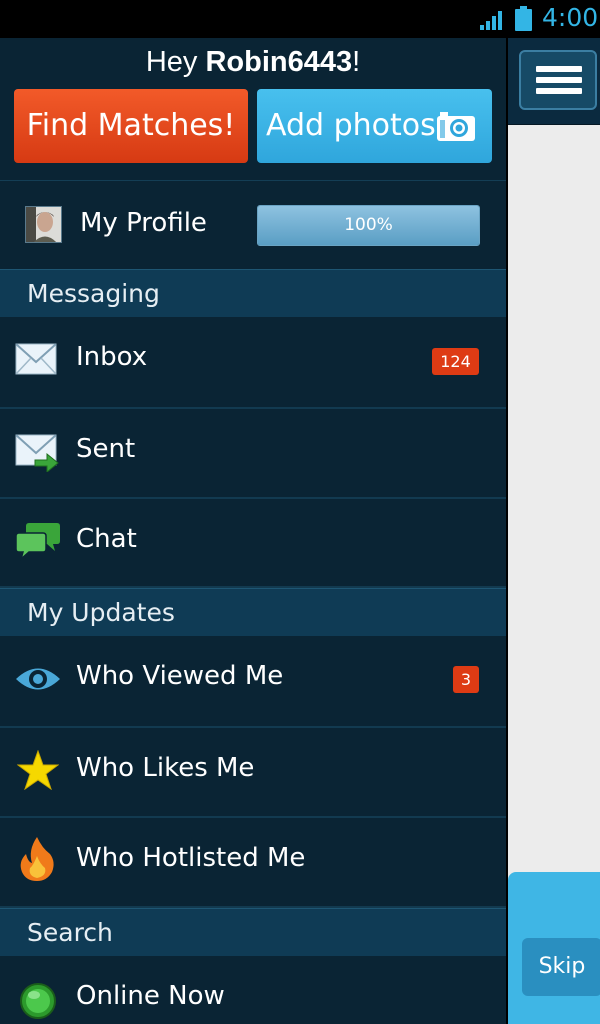 The image size is (600, 1024). Describe the element at coordinates (253, 543) in the screenshot. I see `menu-item-chat: Chat` at that location.